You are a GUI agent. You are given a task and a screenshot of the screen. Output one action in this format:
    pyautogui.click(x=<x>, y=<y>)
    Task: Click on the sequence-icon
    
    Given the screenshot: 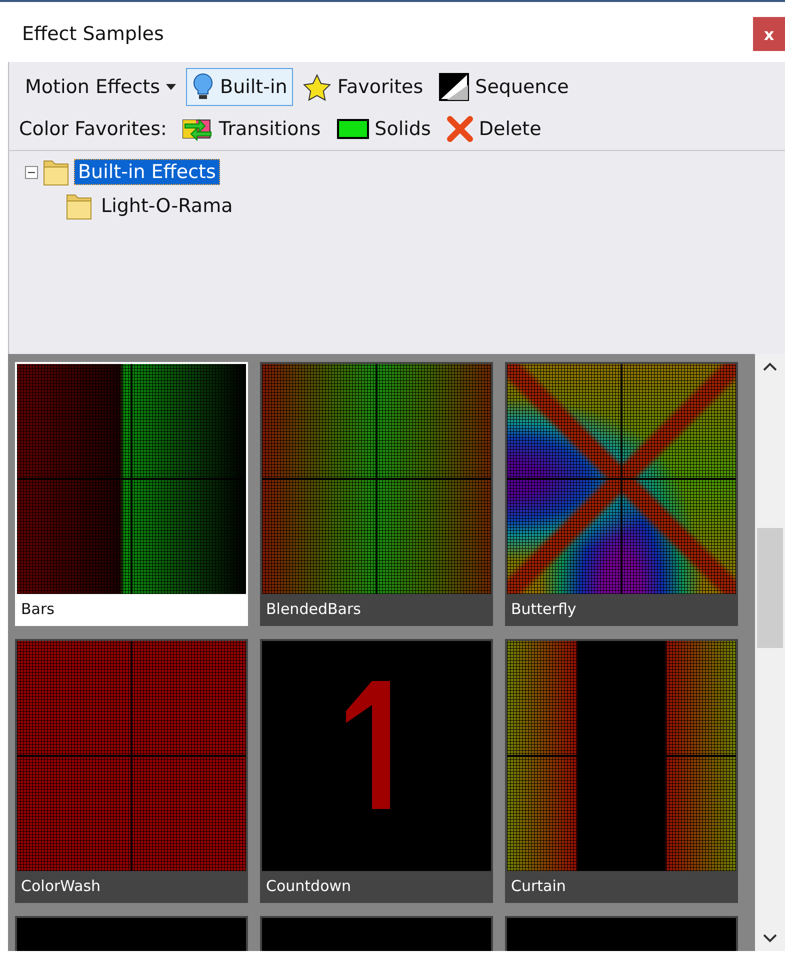 What is the action you would take?
    pyautogui.click(x=454, y=87)
    